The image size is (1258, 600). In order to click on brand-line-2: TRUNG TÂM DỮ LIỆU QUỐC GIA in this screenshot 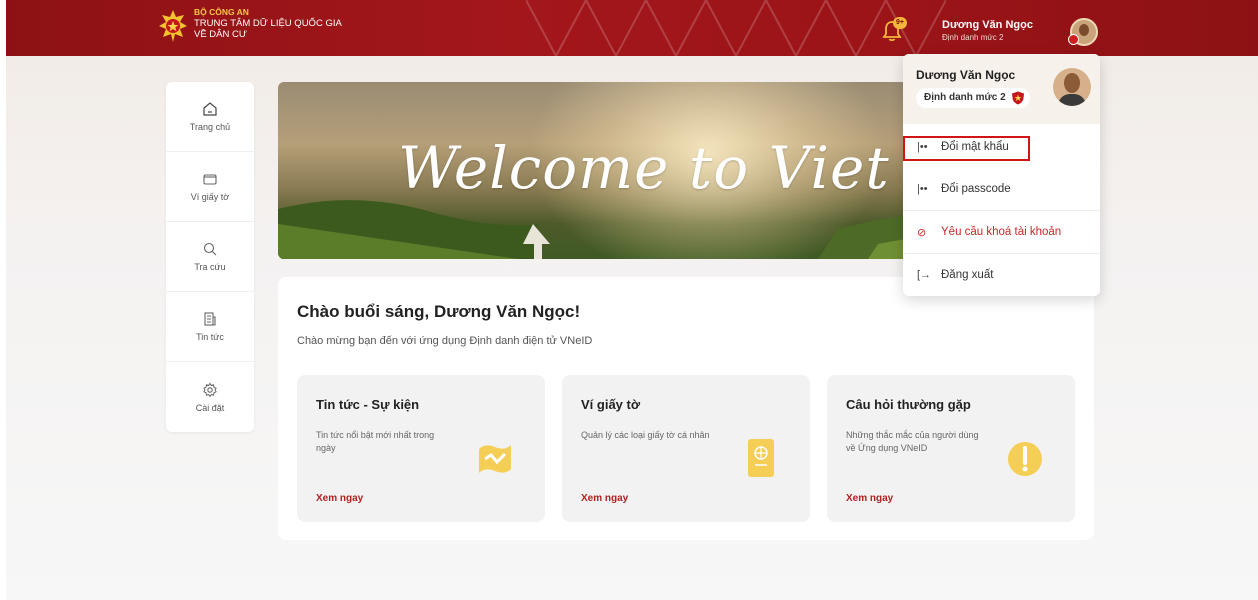, I will do `click(268, 23)`.